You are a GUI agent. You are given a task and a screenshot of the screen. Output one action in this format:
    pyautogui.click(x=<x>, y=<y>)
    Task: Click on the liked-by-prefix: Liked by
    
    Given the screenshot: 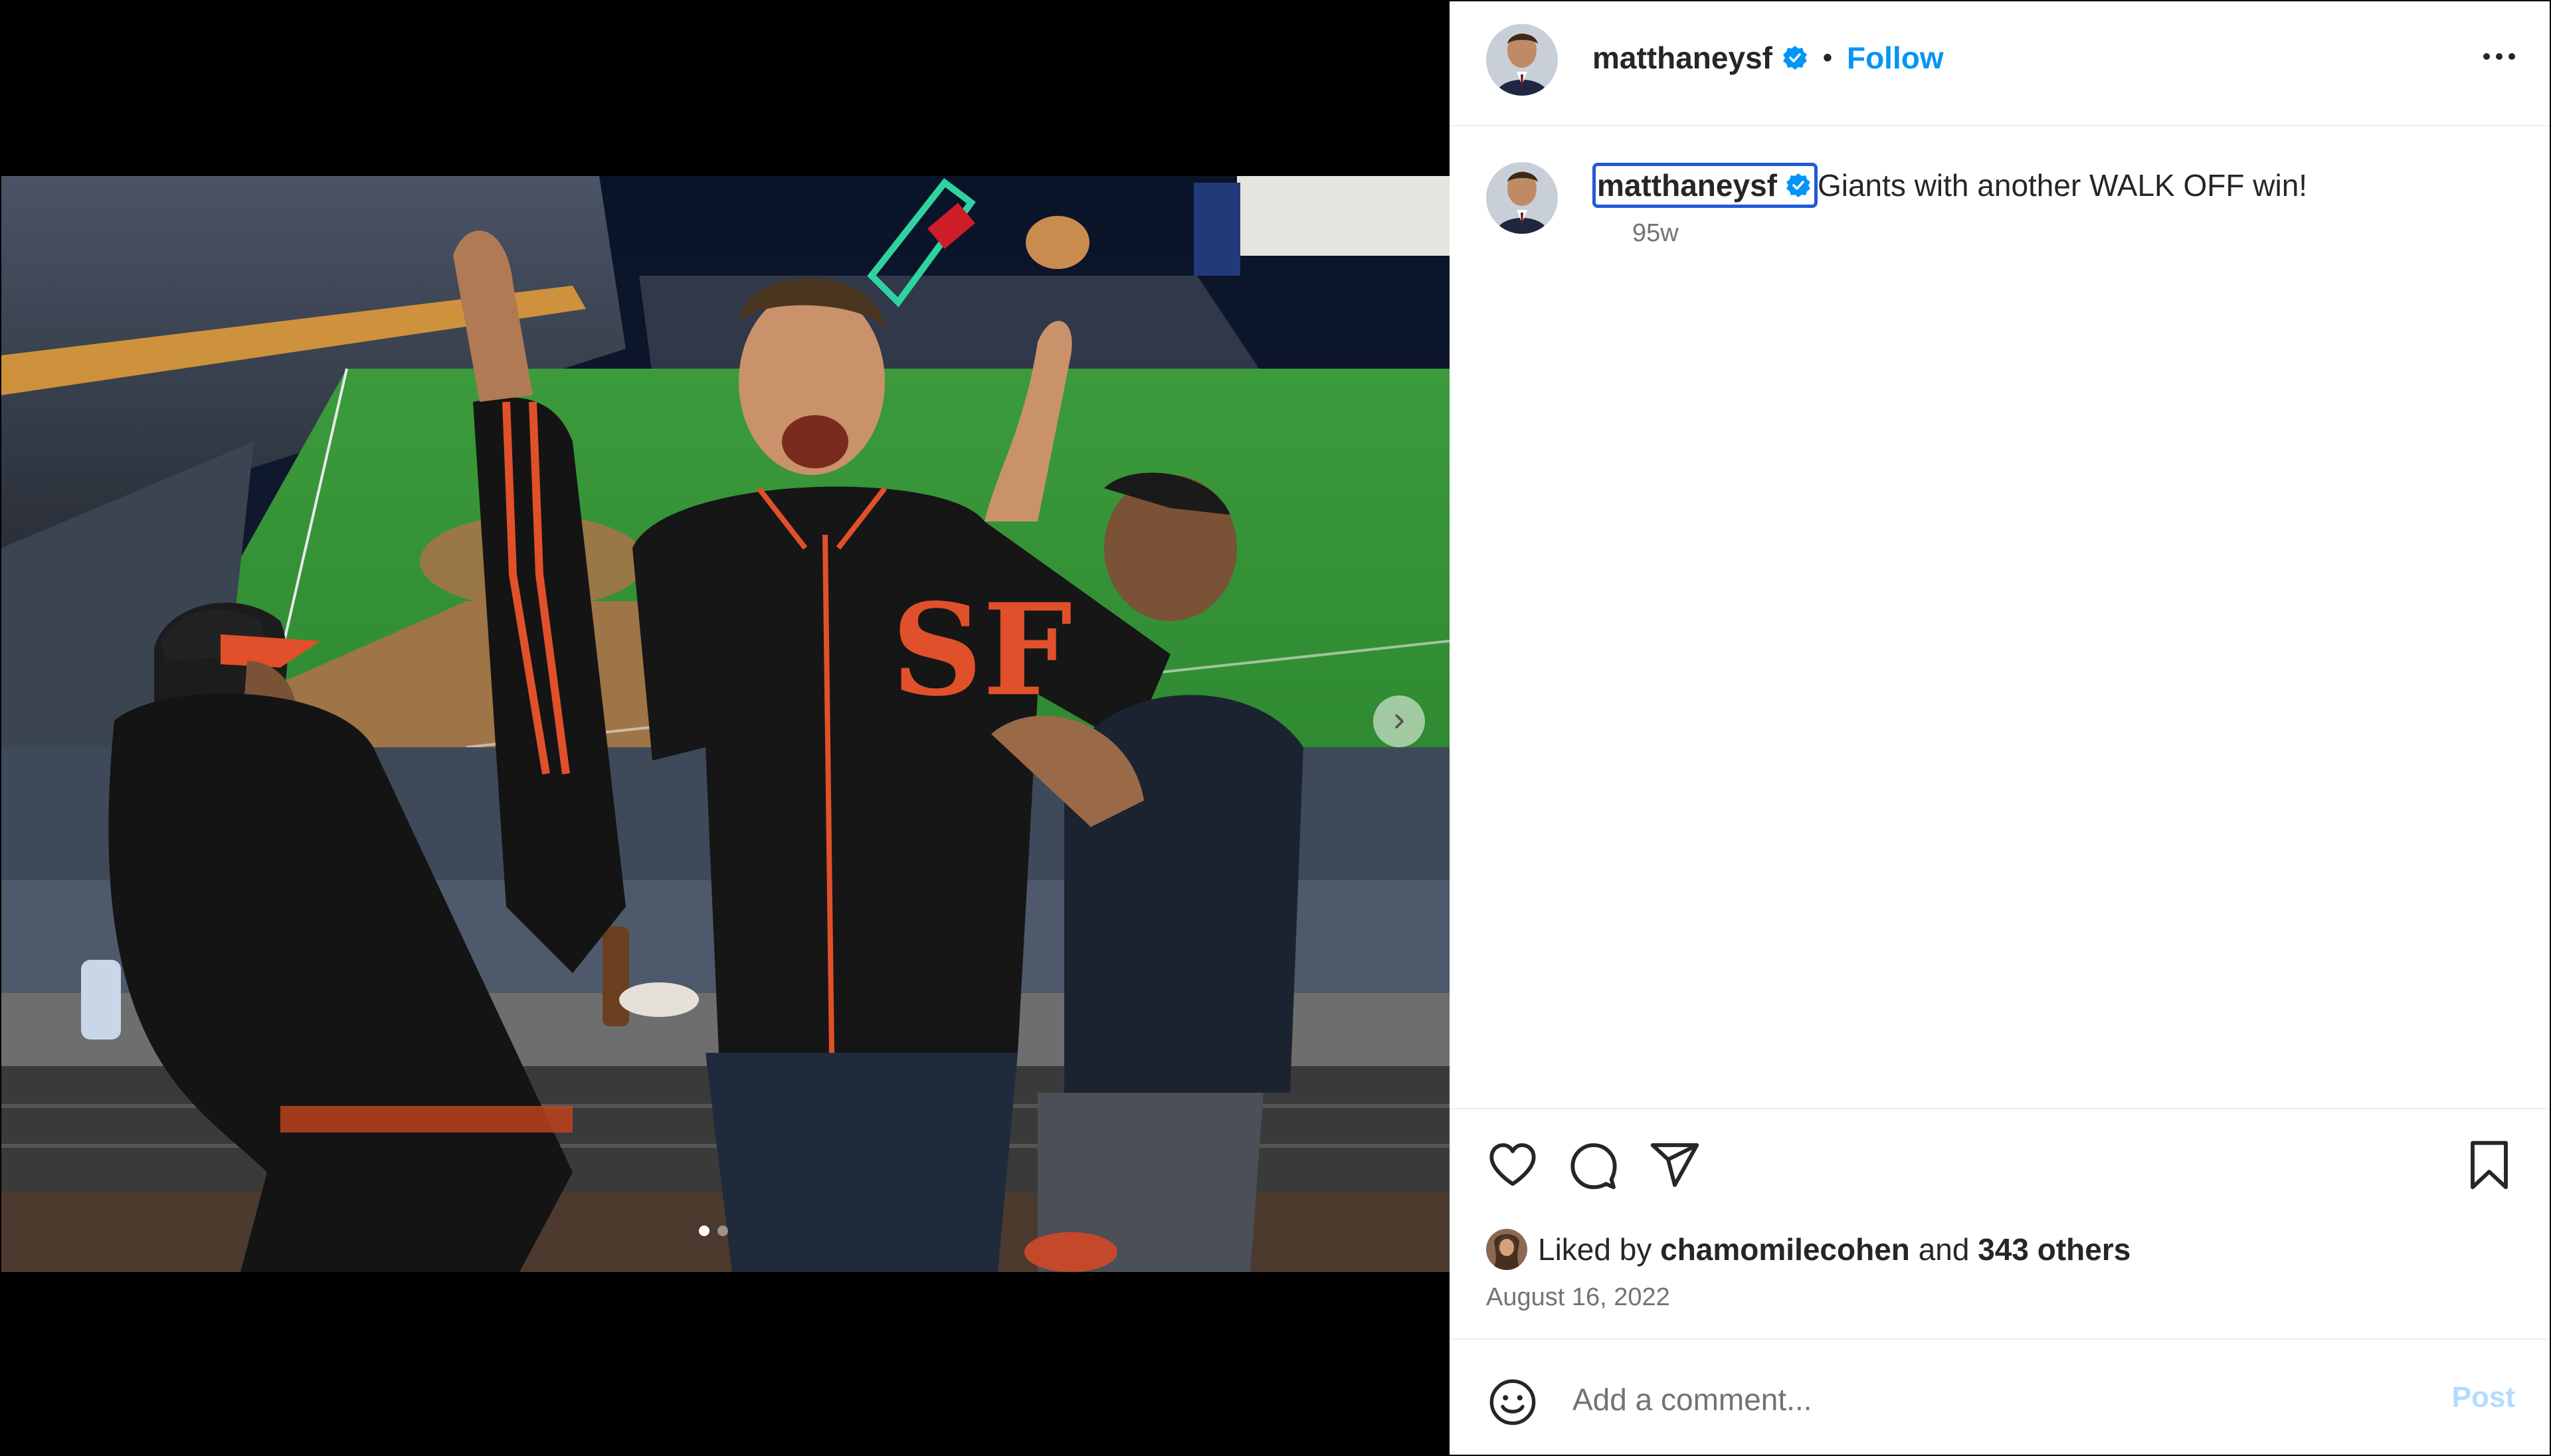 What is the action you would take?
    pyautogui.click(x=1595, y=1249)
    